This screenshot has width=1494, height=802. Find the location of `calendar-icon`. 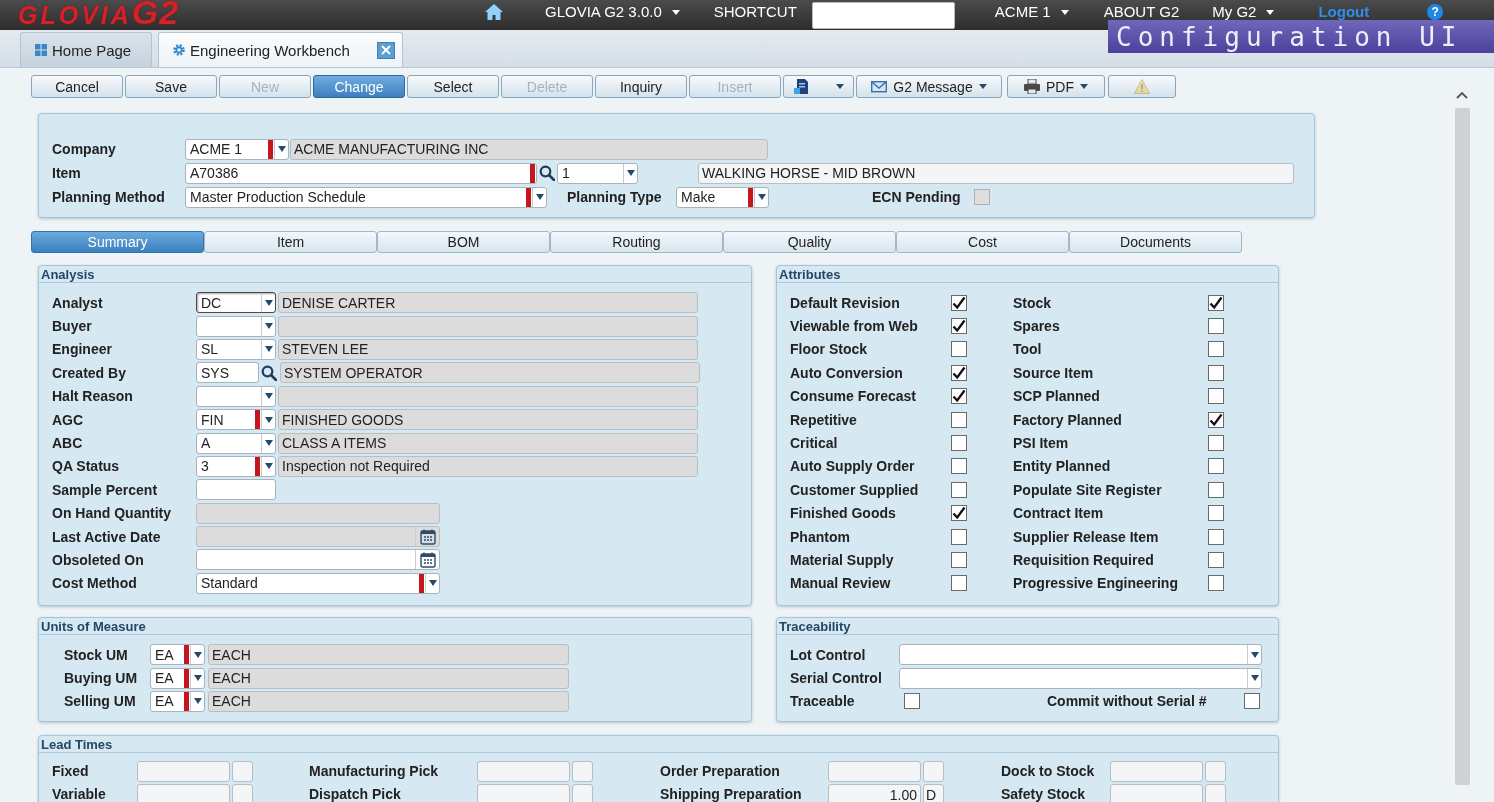

calendar-icon is located at coordinates (427, 560).